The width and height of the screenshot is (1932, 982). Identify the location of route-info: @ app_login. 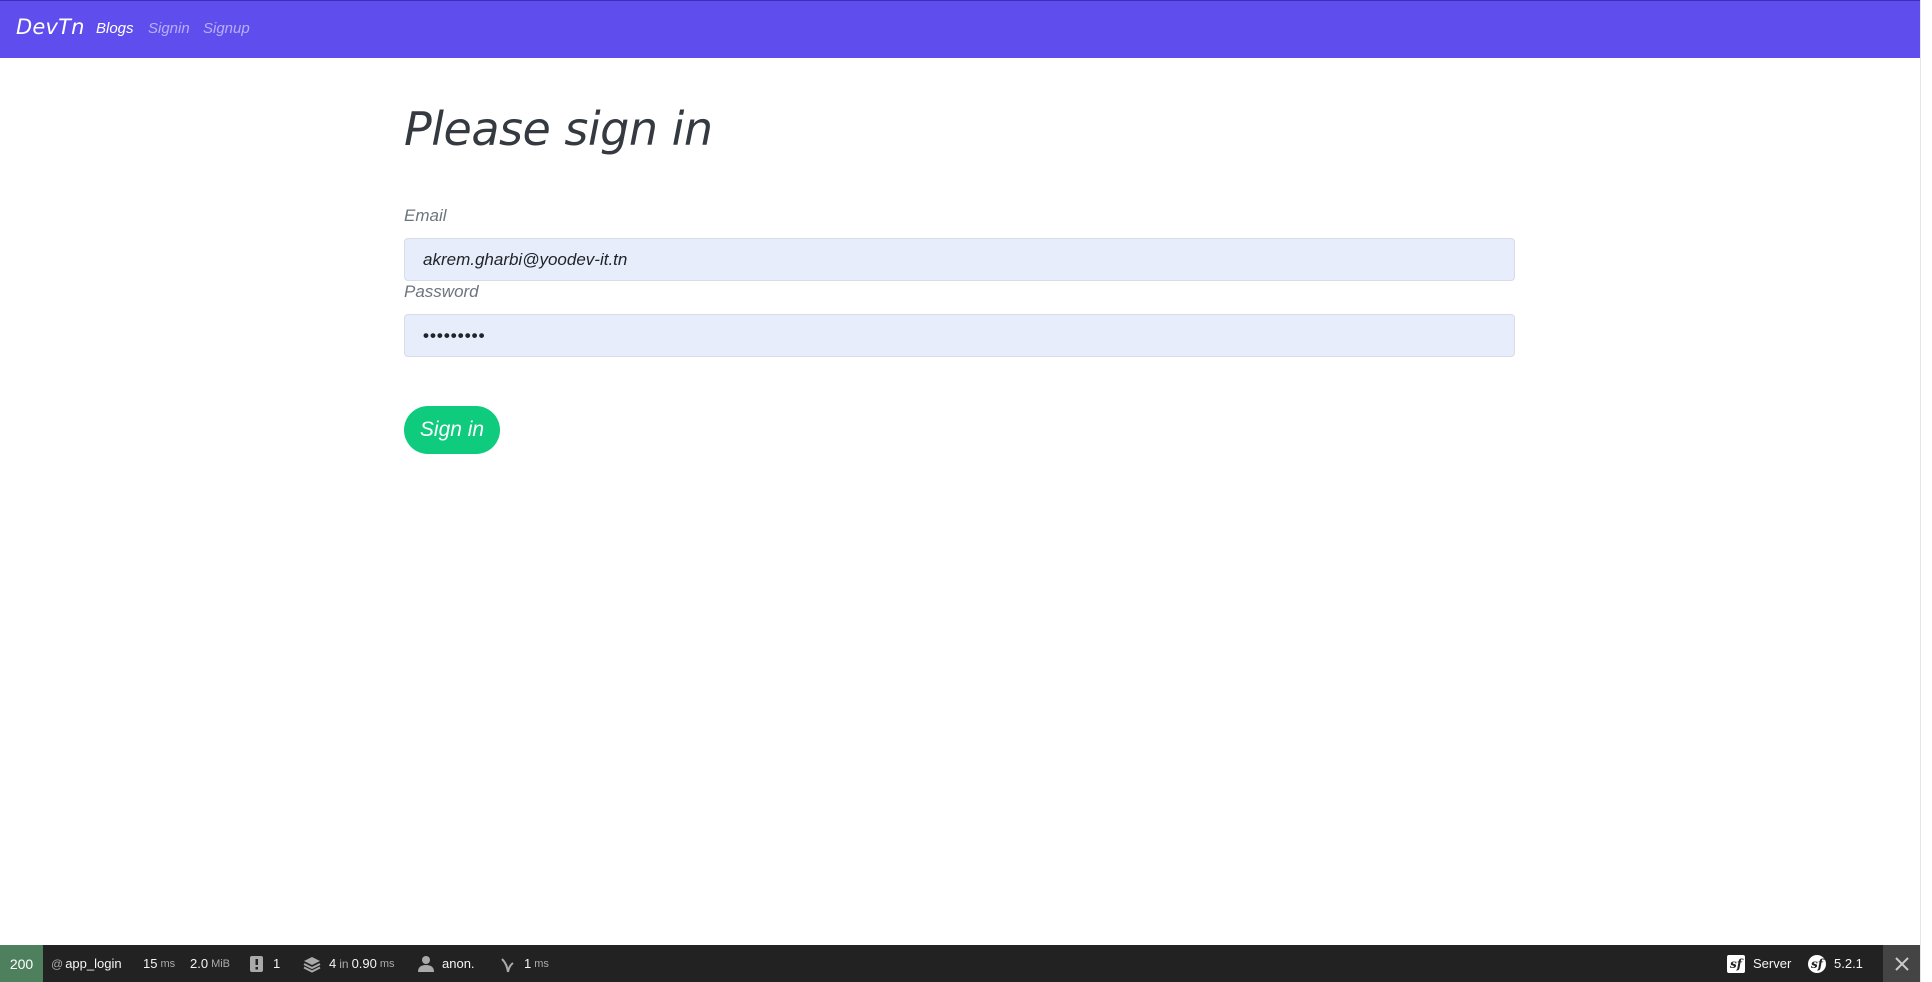
(86, 963).